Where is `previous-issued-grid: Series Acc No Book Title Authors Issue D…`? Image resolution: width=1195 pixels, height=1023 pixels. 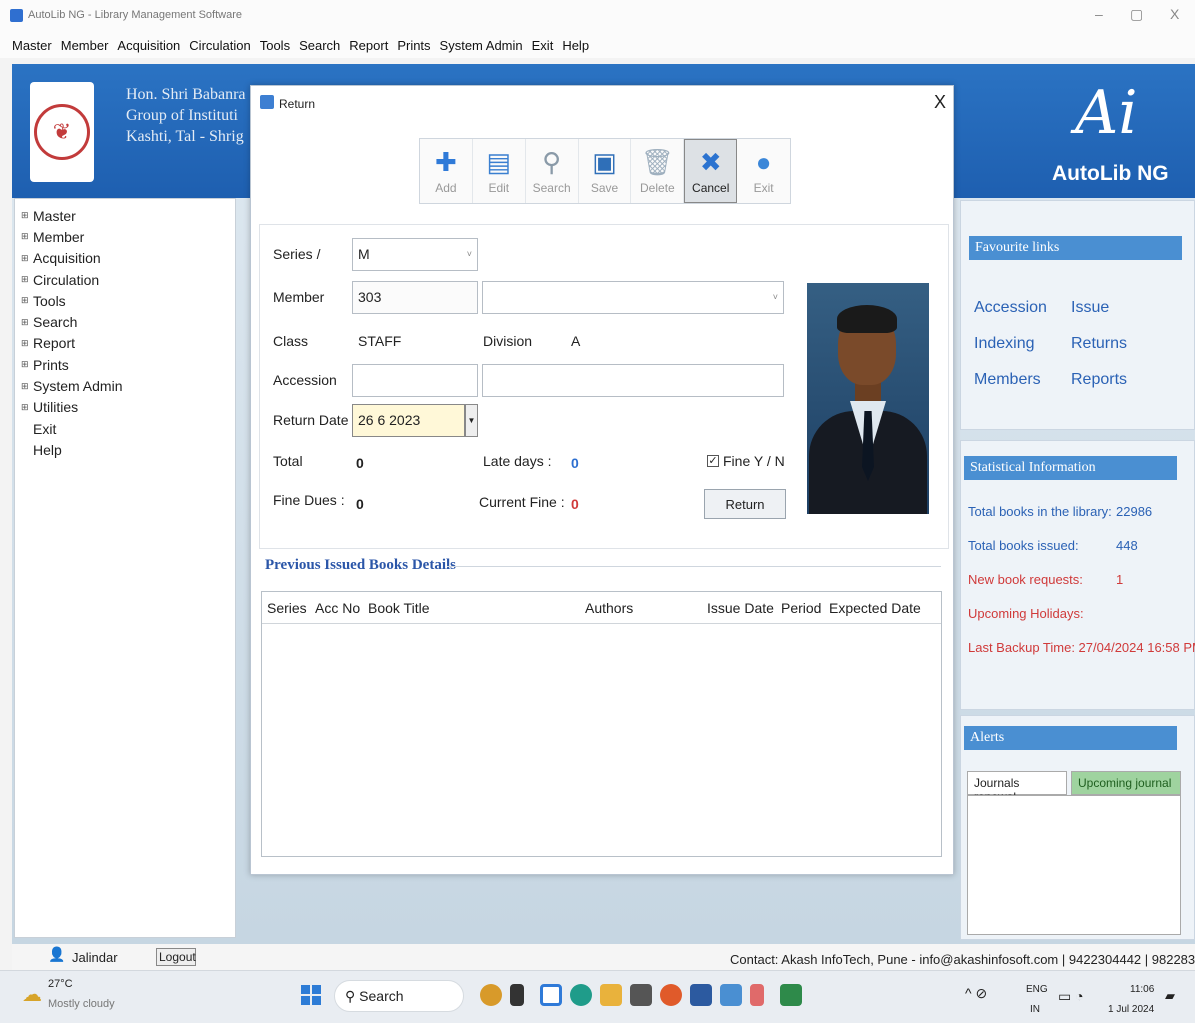 previous-issued-grid: Series Acc No Book Title Authors Issue D… is located at coordinates (601, 724).